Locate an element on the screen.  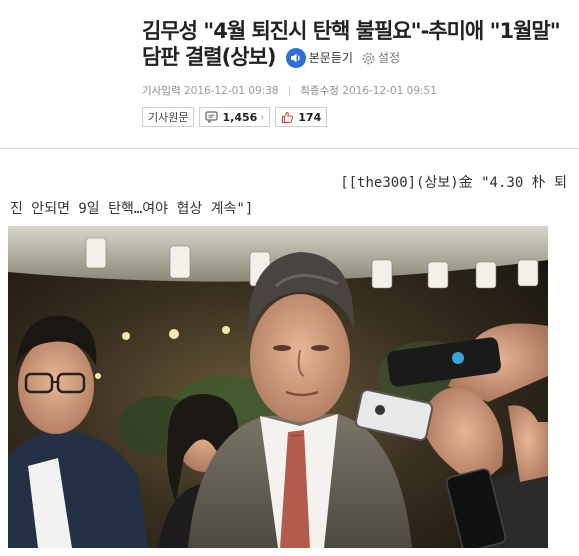
date-separator is located at coordinates (289, 91).